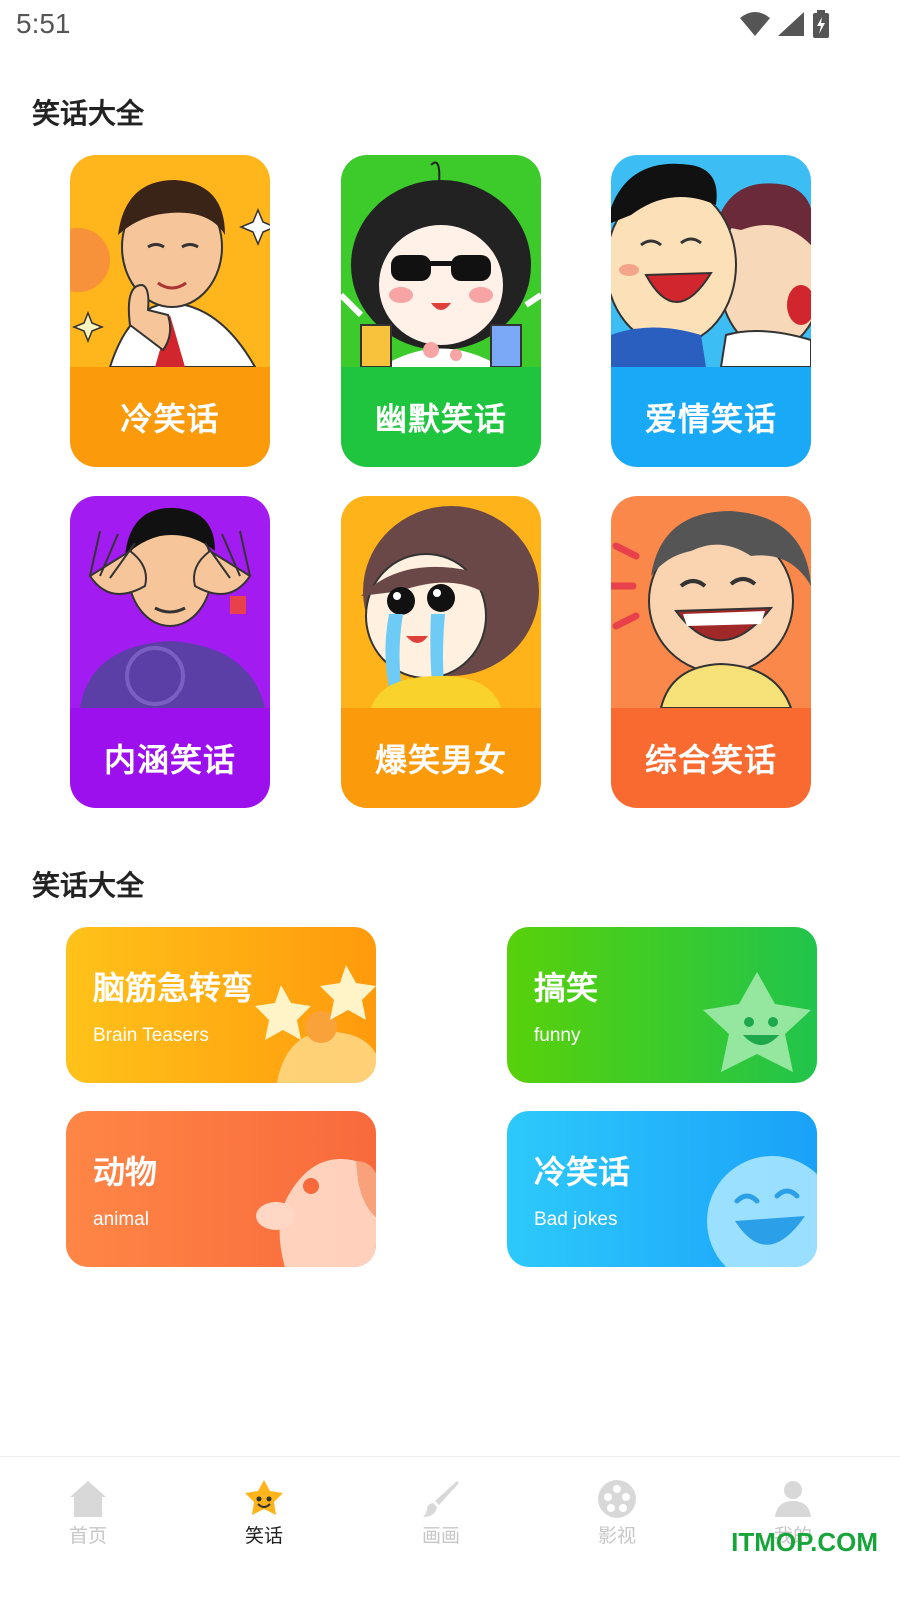  Describe the element at coordinates (221, 1189) in the screenshot. I see `feature-card-animal: 动物 animal` at that location.